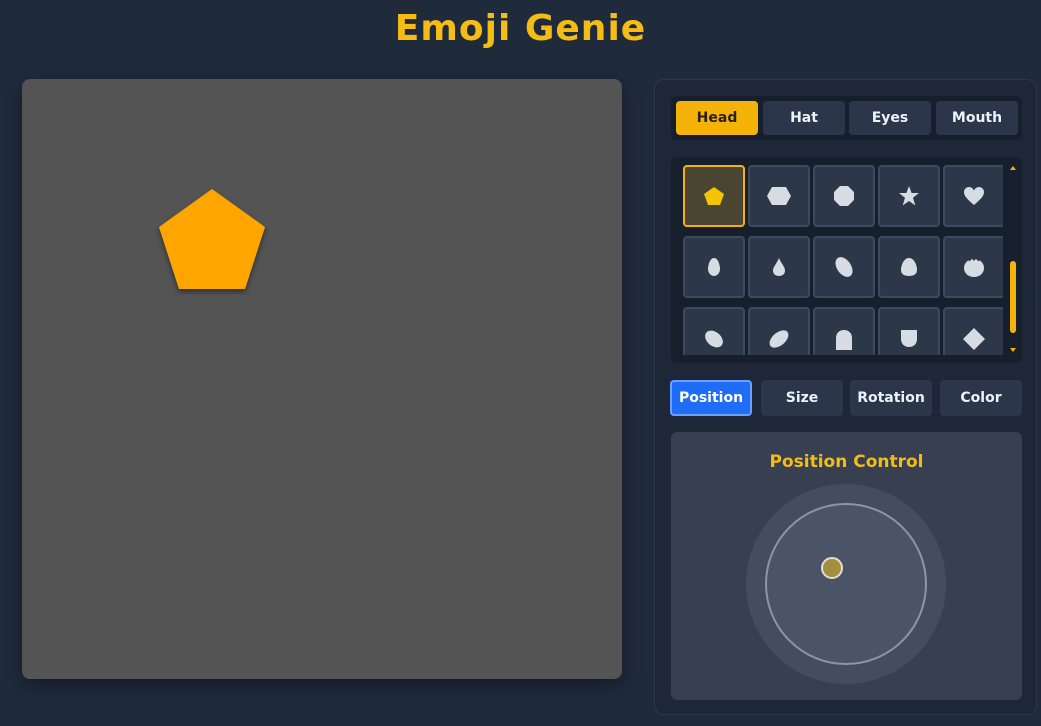 Image resolution: width=1041 pixels, height=726 pixels. Describe the element at coordinates (974, 339) in the screenshot. I see `diamond-icon` at that location.